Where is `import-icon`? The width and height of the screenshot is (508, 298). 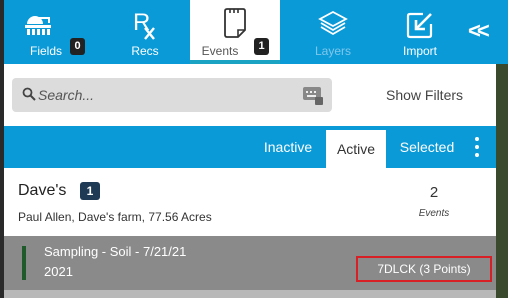 import-icon is located at coordinates (420, 27).